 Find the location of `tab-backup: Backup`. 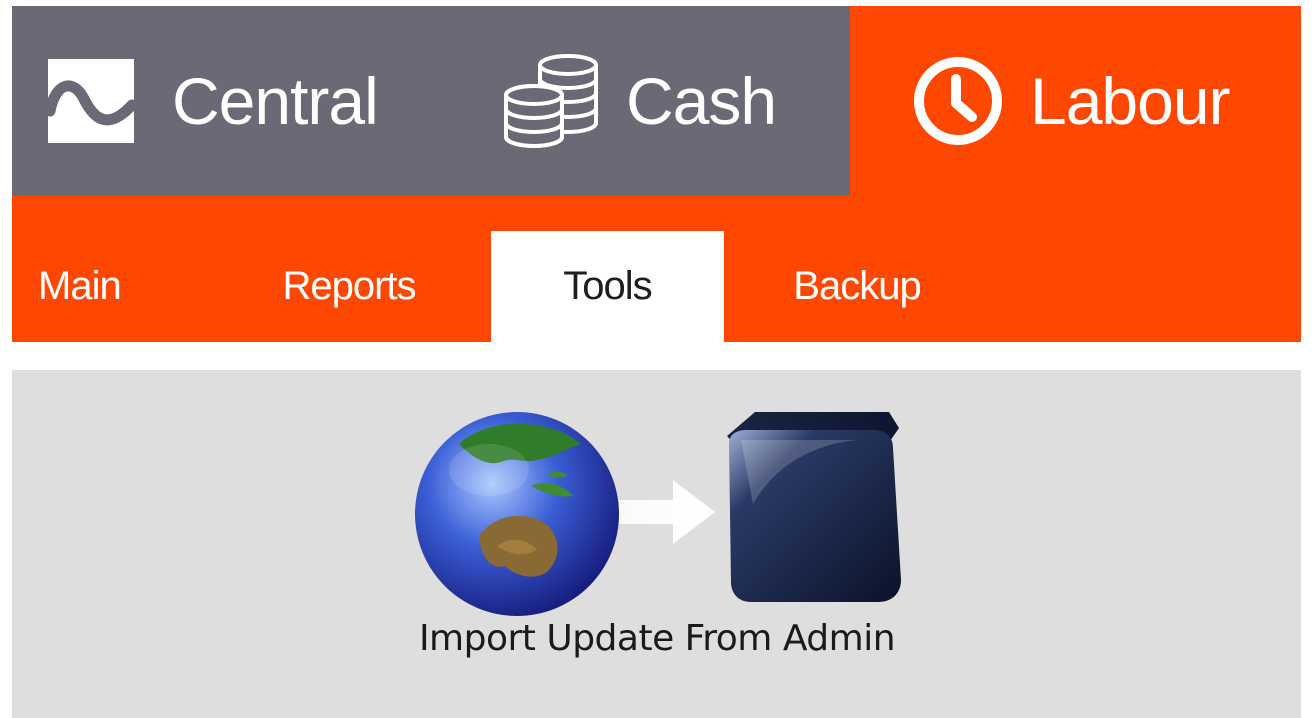

tab-backup: Backup is located at coordinates (857, 286).